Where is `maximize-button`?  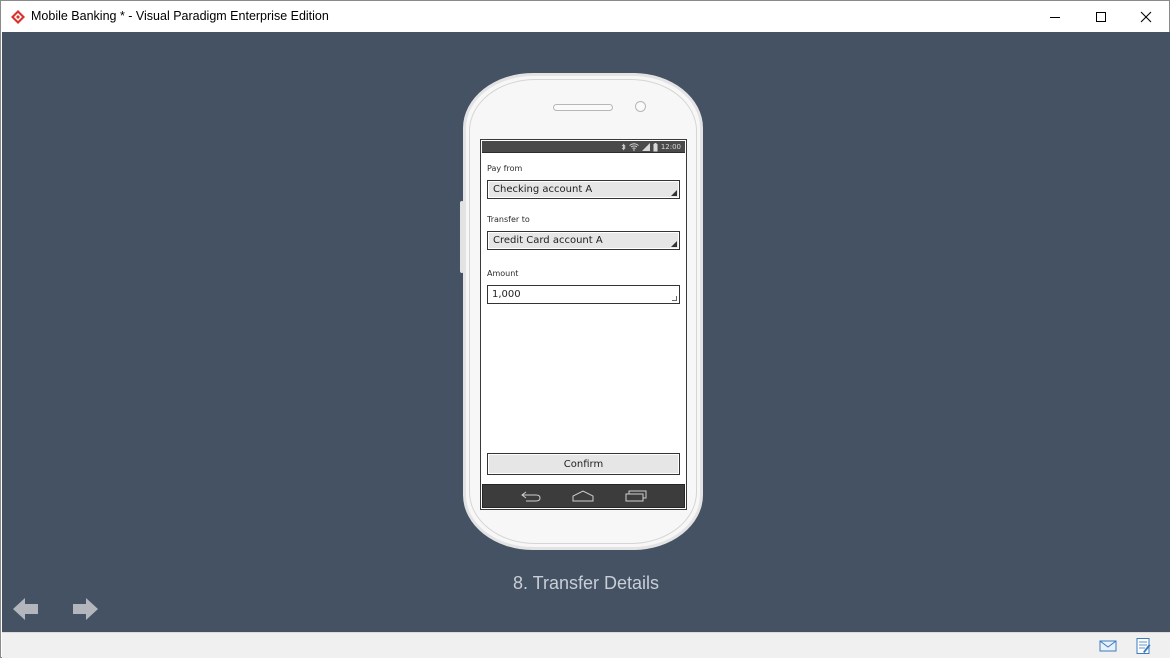
maximize-button is located at coordinates (1101, 16).